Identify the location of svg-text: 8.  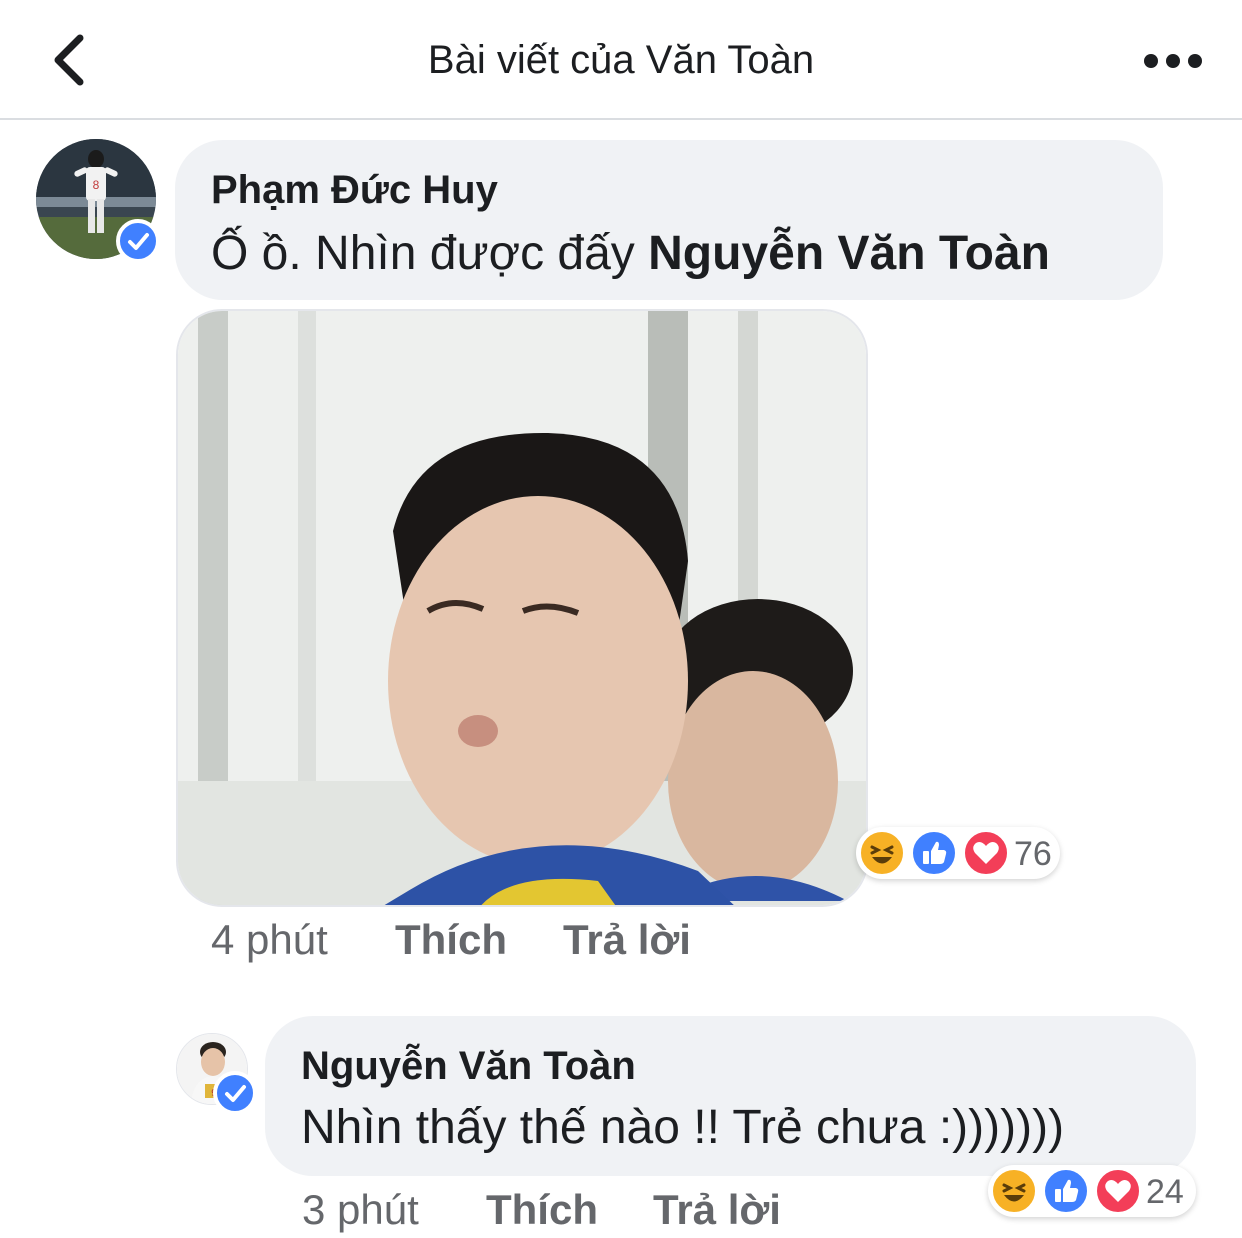
(96, 185).